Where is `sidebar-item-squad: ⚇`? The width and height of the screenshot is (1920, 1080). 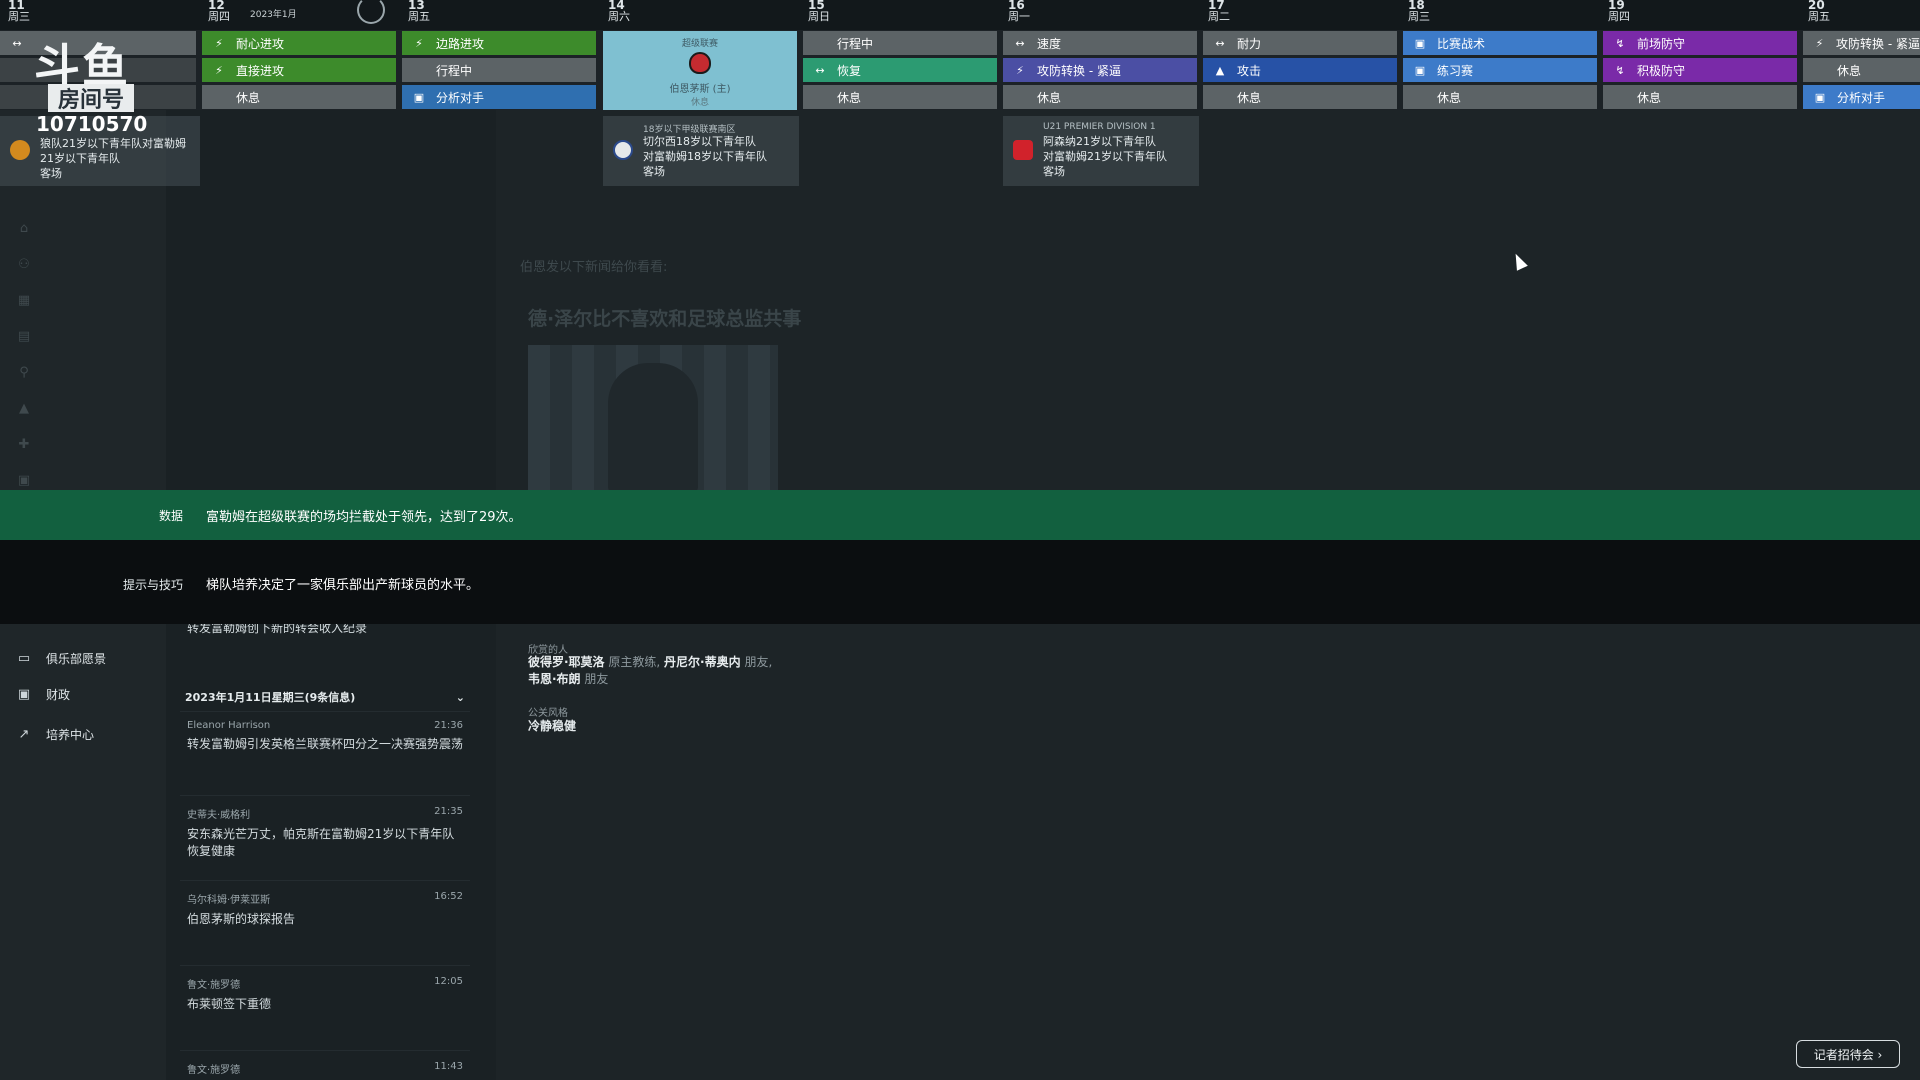 sidebar-item-squad: ⚇ is located at coordinates (83, 264).